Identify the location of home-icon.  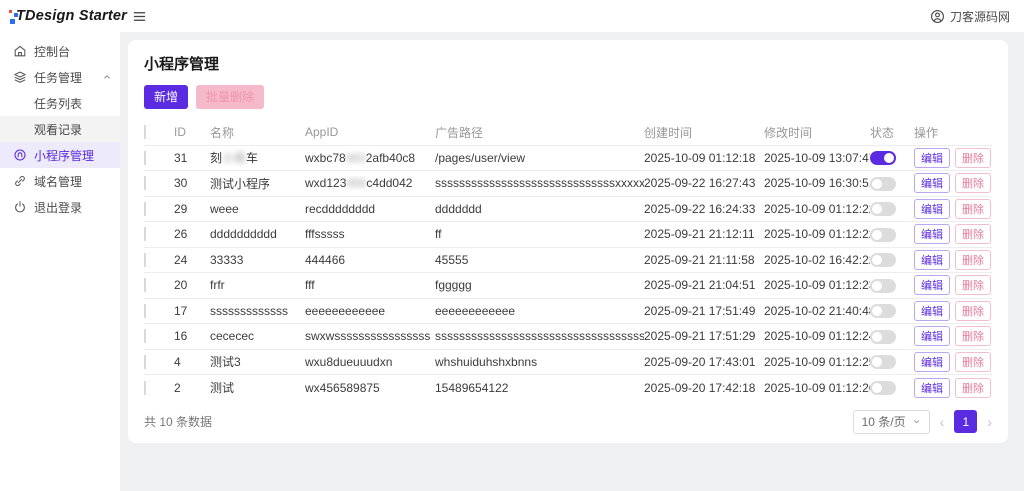
(20, 51).